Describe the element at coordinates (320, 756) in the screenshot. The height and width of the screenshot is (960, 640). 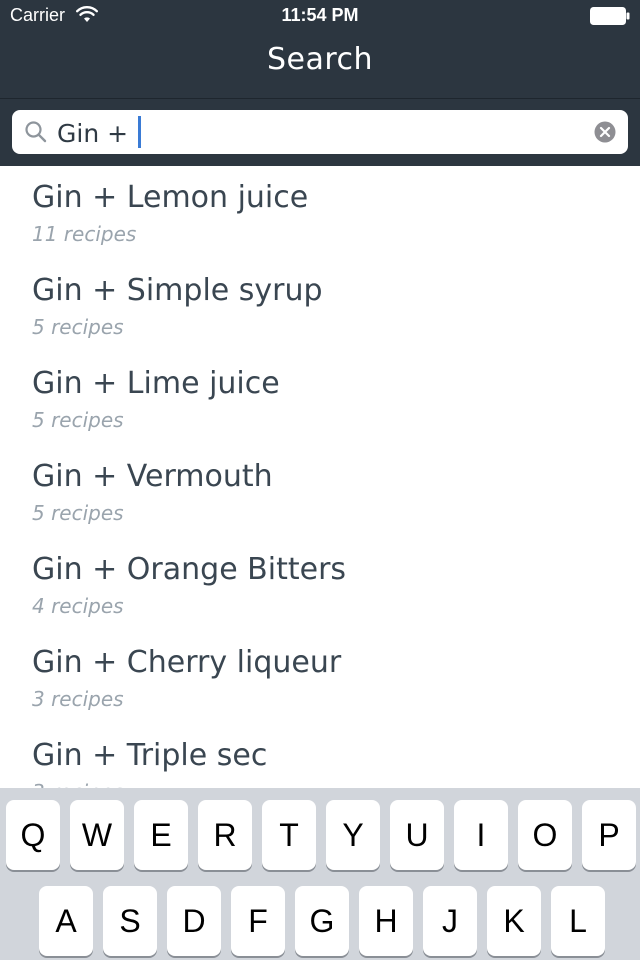
I see `result-item: Gin + Triple sec 3 recipes` at that location.